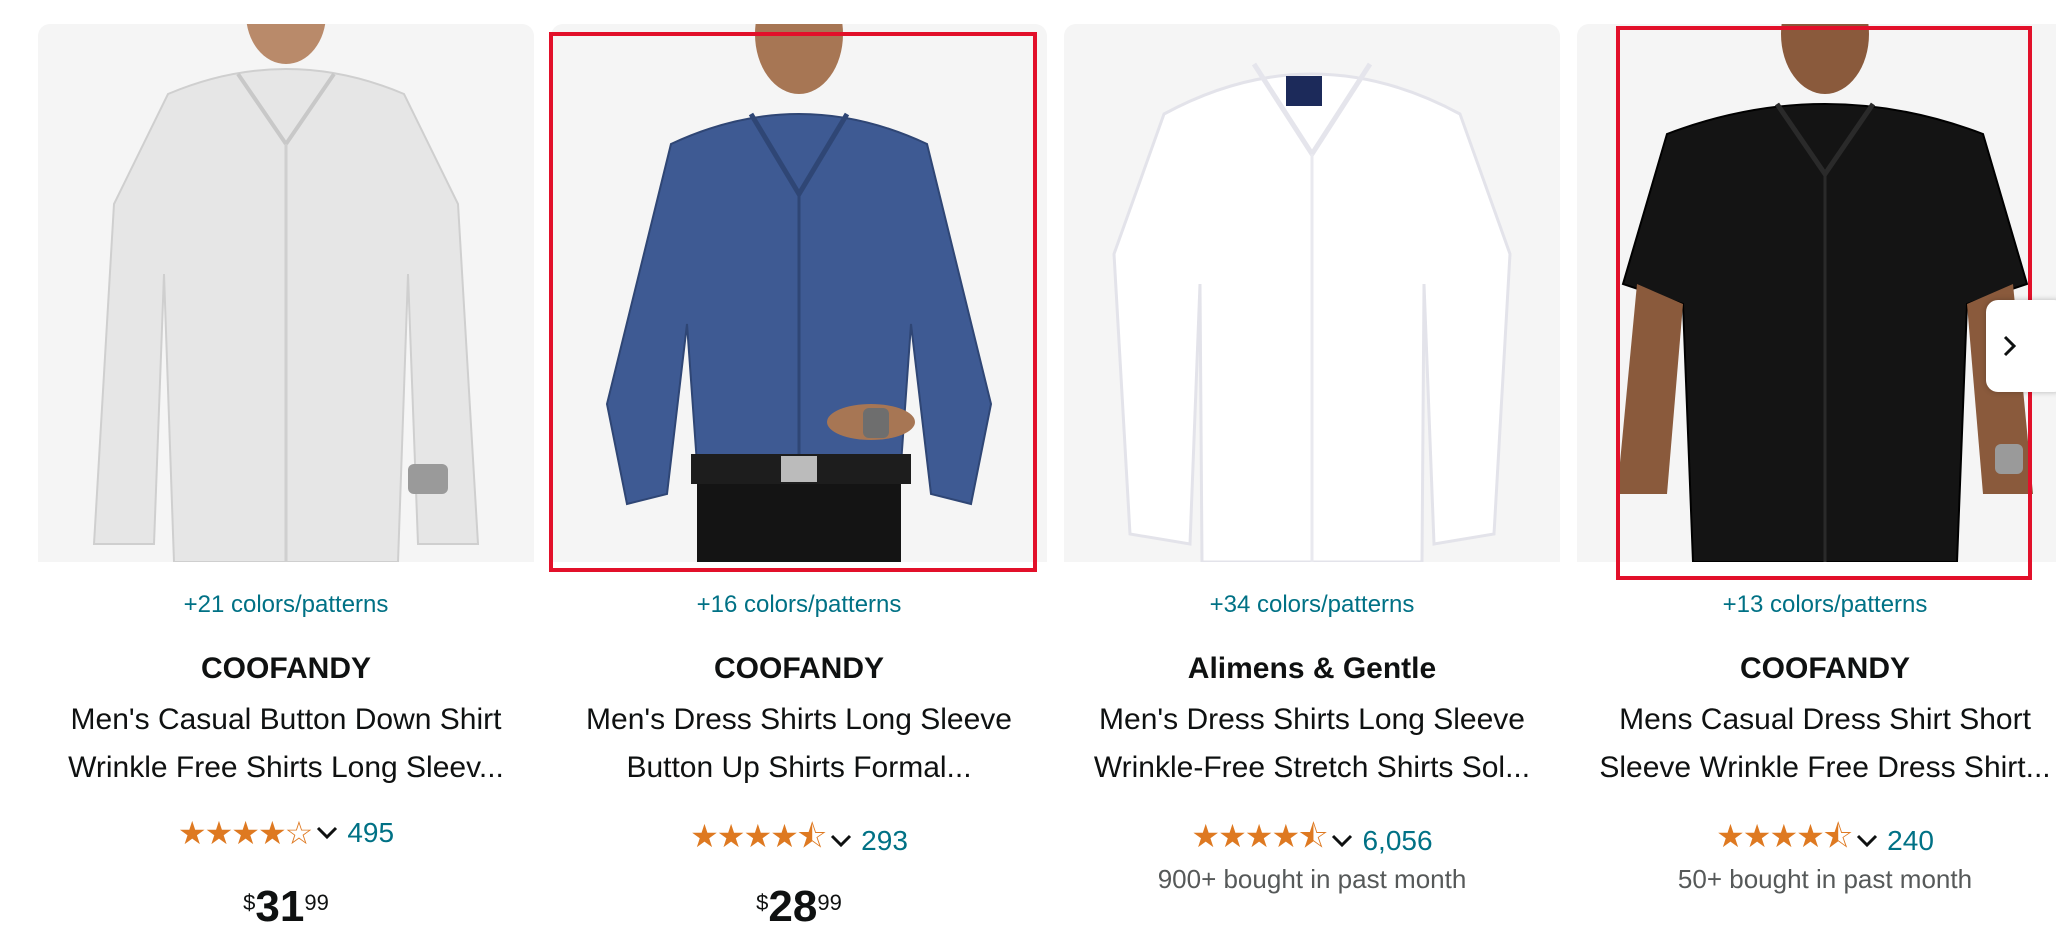  I want to click on review-count-link: 6,056, so click(1397, 841).